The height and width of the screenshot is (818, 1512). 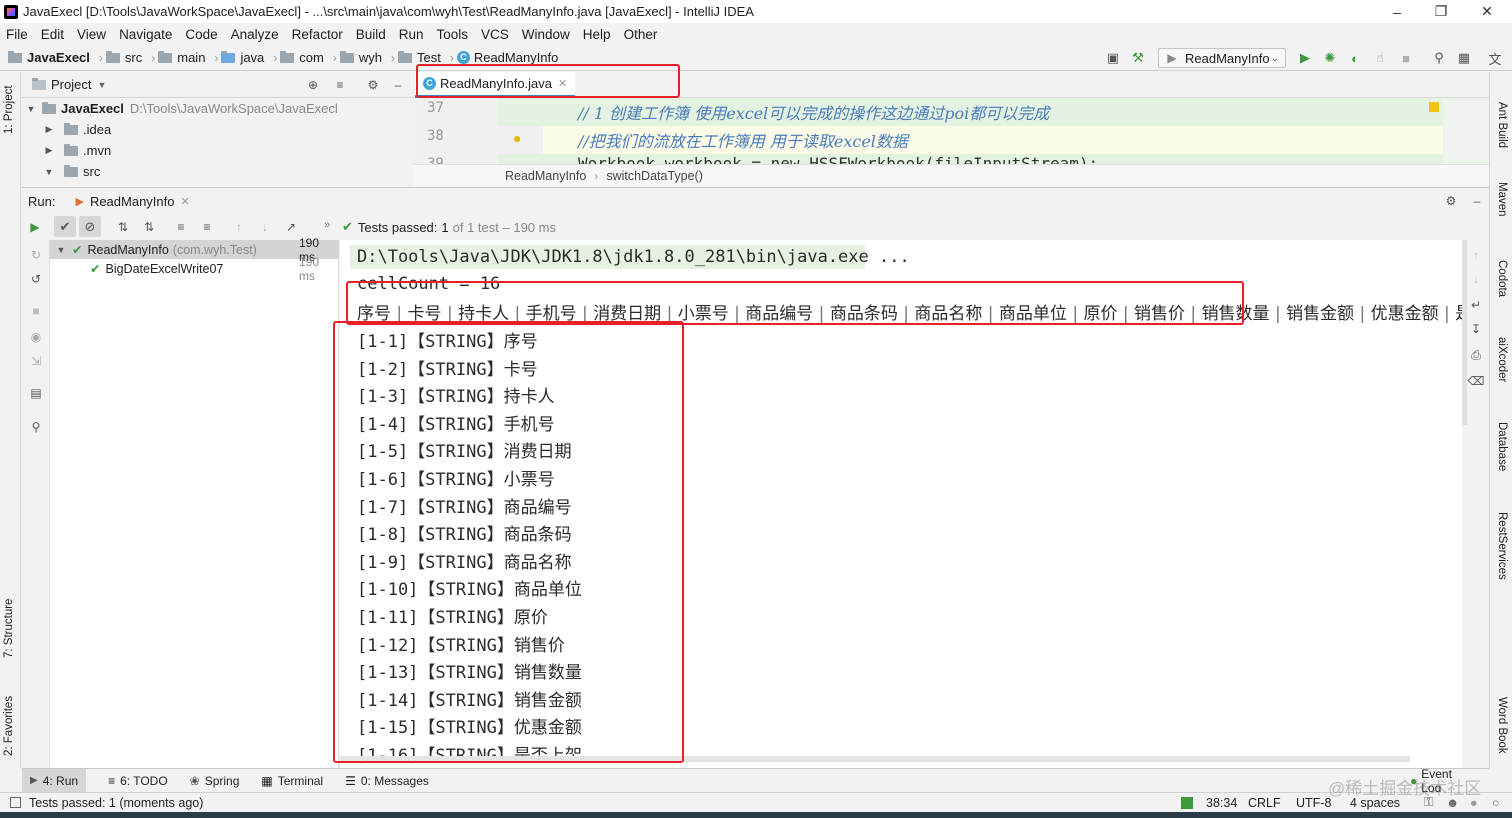 I want to click on line-separator: CRLF, so click(x=1264, y=803).